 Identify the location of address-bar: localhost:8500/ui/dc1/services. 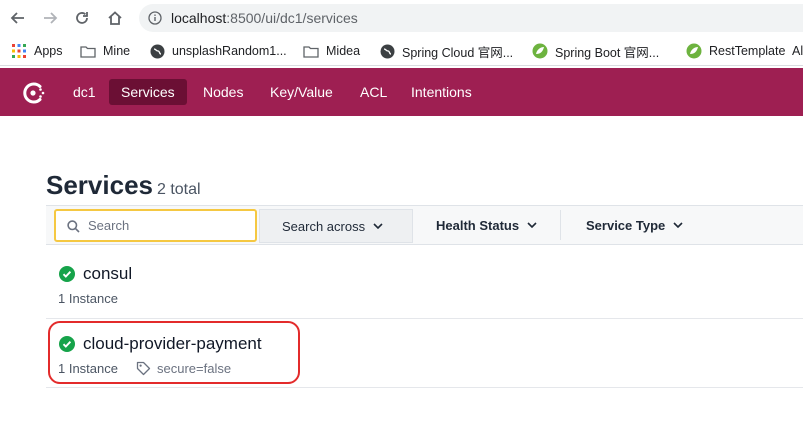
(471, 18).